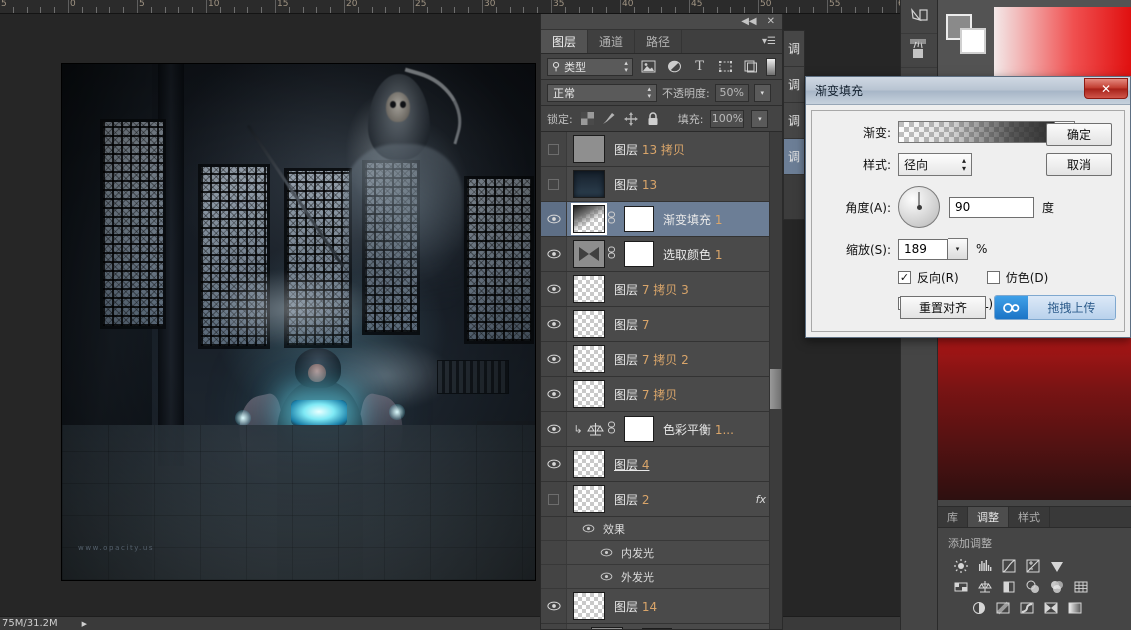 The width and height of the screenshot is (1131, 630). I want to click on scale-dropdown-icon: ▾, so click(958, 249).